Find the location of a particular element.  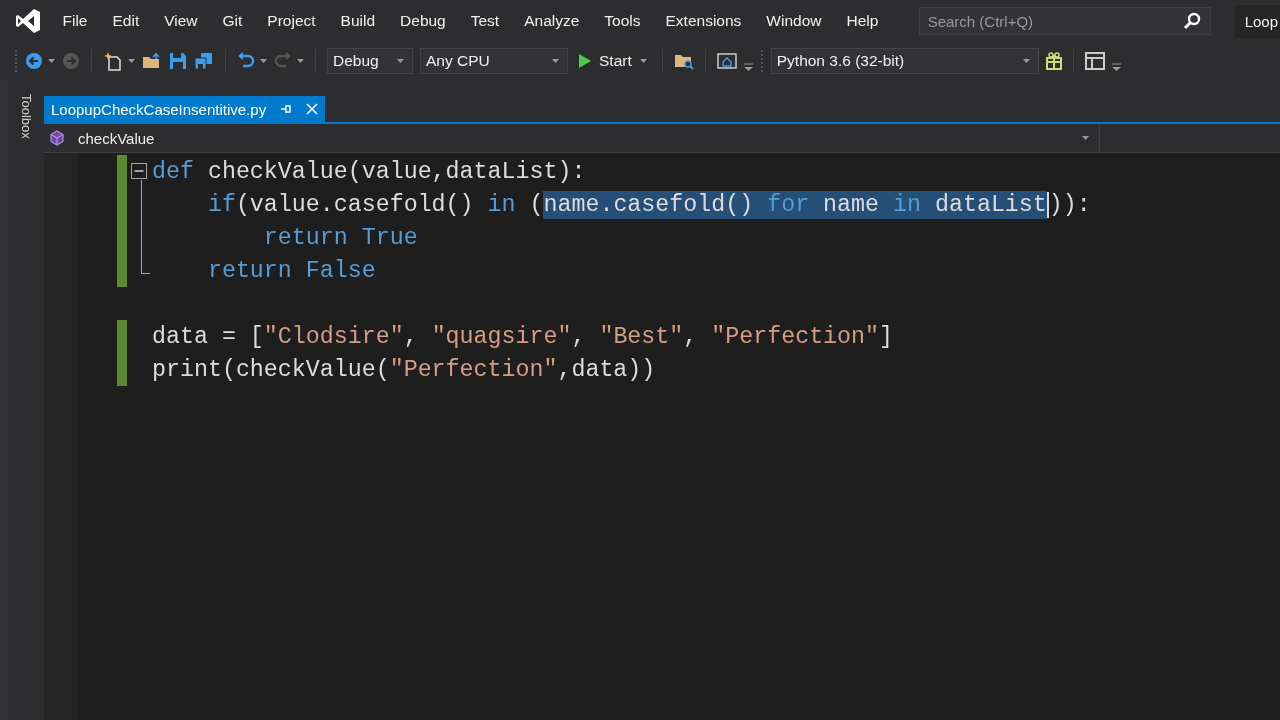

menu-item: Extensions is located at coordinates (703, 21).